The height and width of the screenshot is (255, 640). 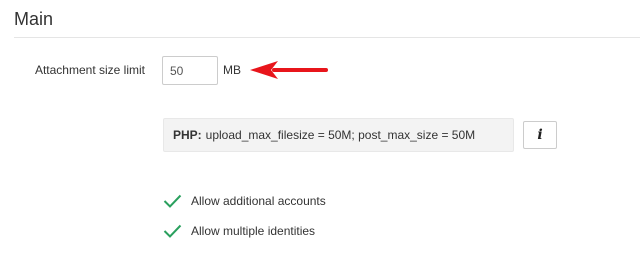 I want to click on option-allow-multiple-identities: Allow multiple identities, so click(x=239, y=231).